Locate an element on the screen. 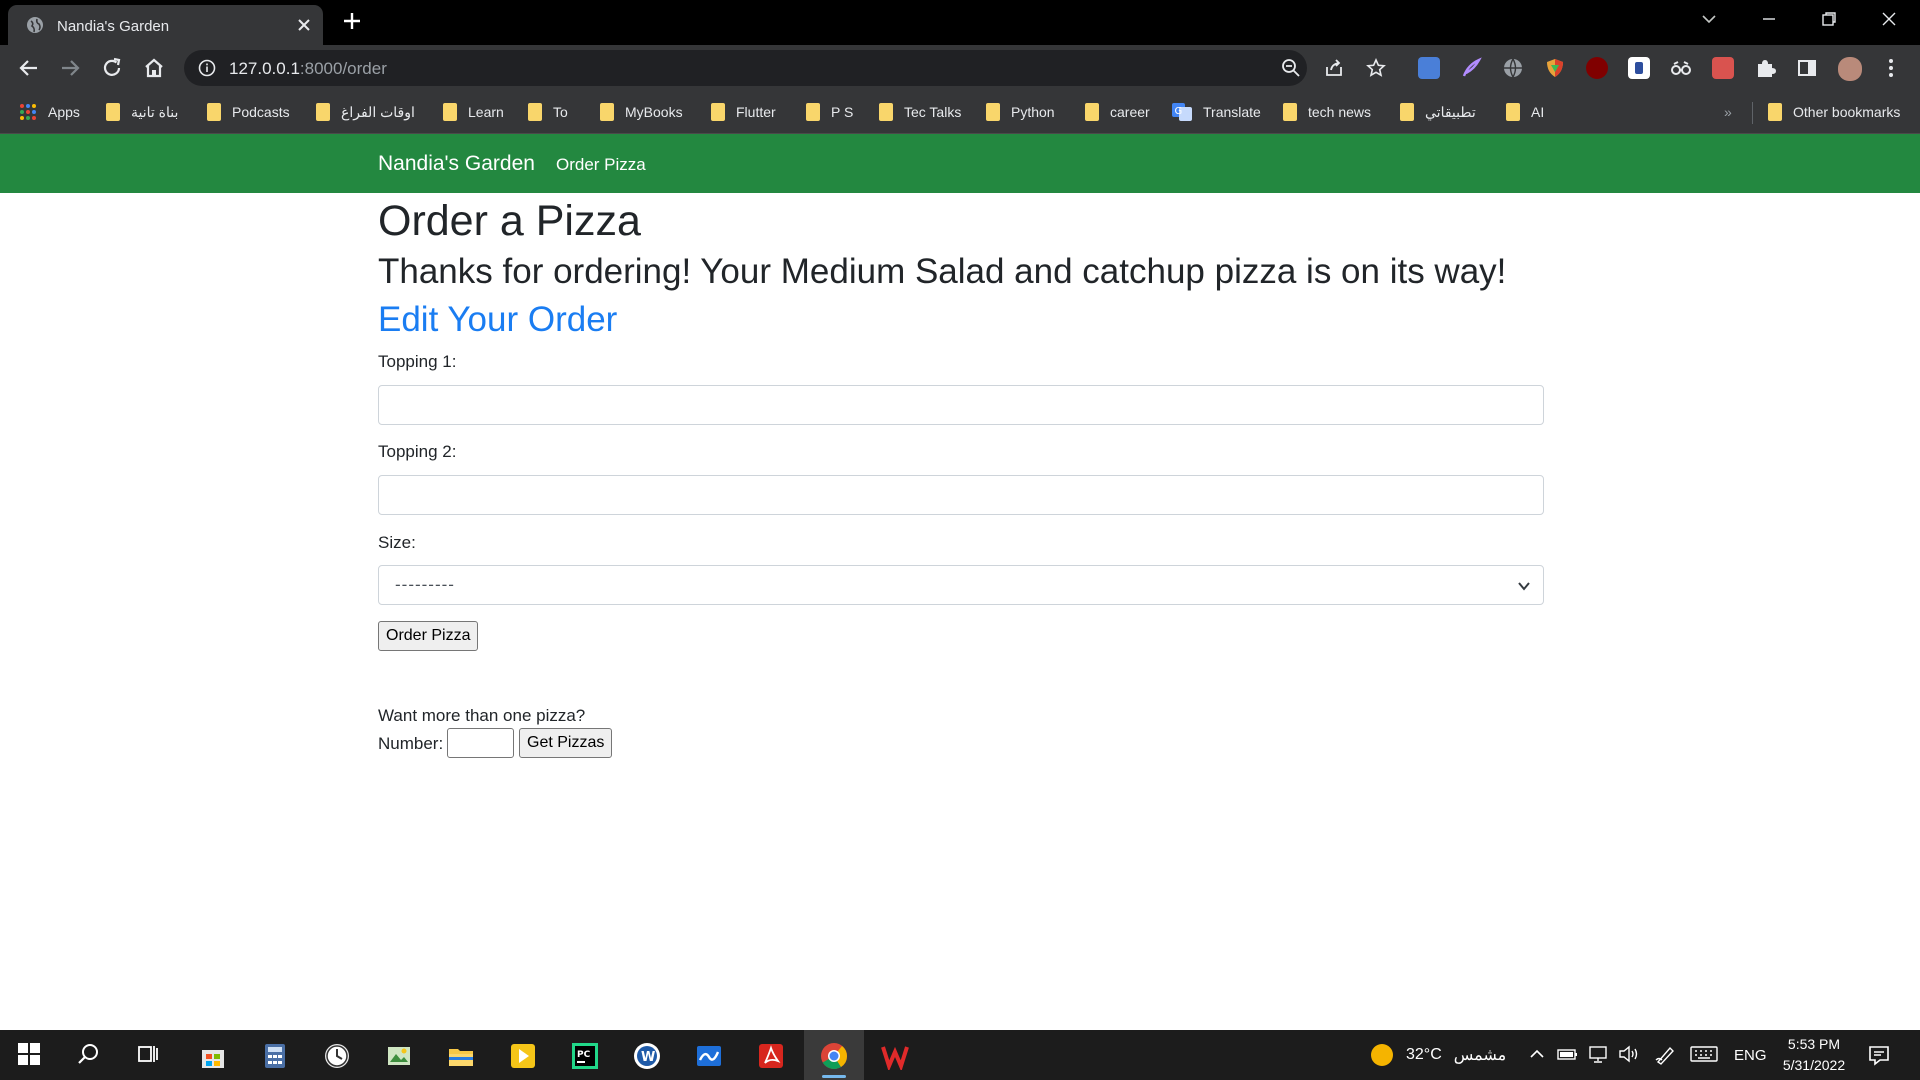 The height and width of the screenshot is (1080, 1920). share-icon is located at coordinates (1334, 68).